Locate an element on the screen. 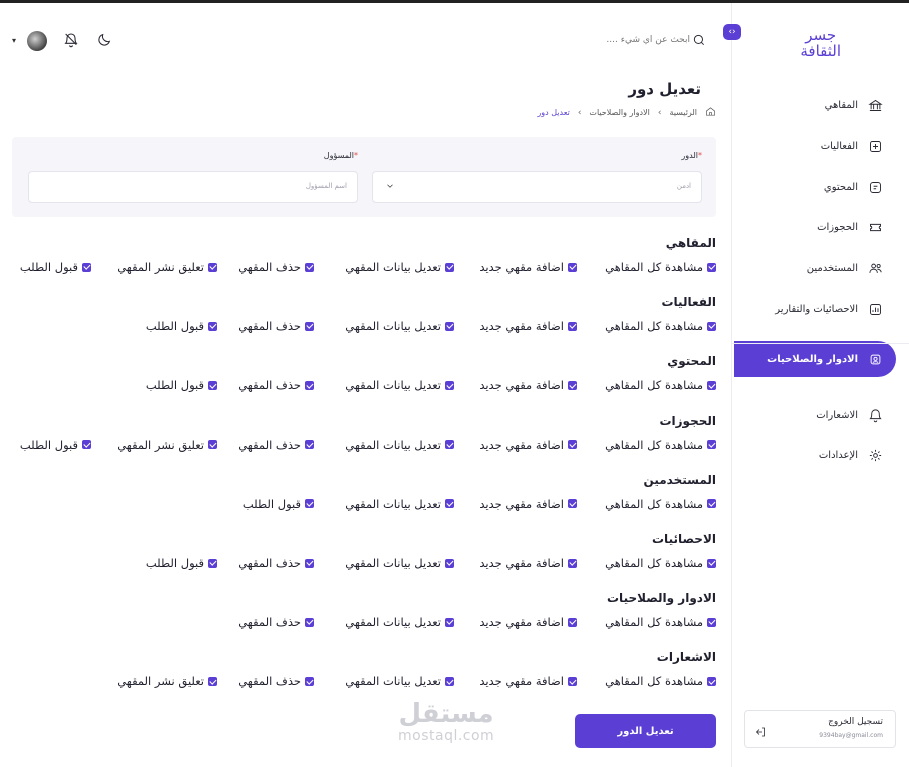 The height and width of the screenshot is (767, 909). search-input is located at coordinates (605, 40).